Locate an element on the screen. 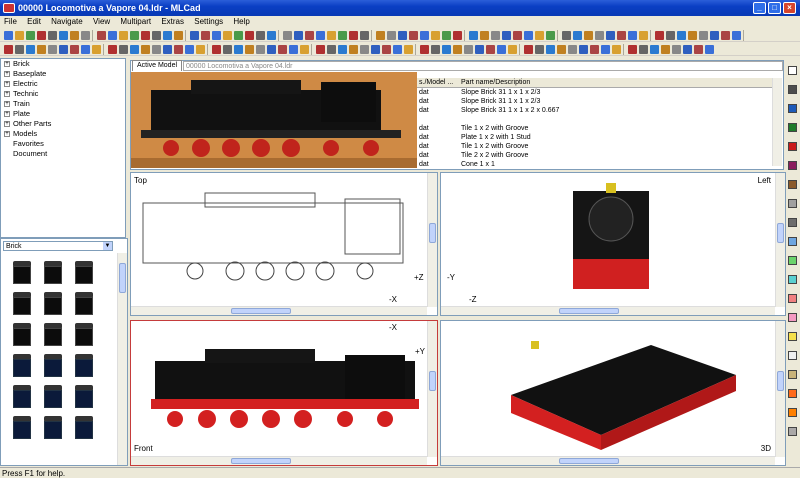  menu-view: View is located at coordinates (101, 21).